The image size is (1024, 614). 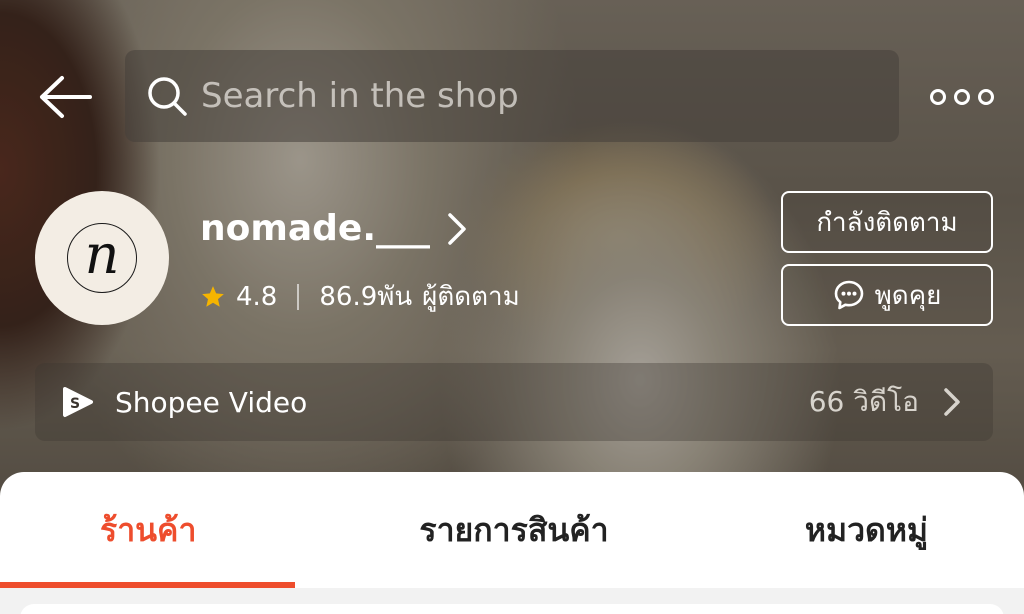 I want to click on chat-button: พูดคุย, so click(x=887, y=295).